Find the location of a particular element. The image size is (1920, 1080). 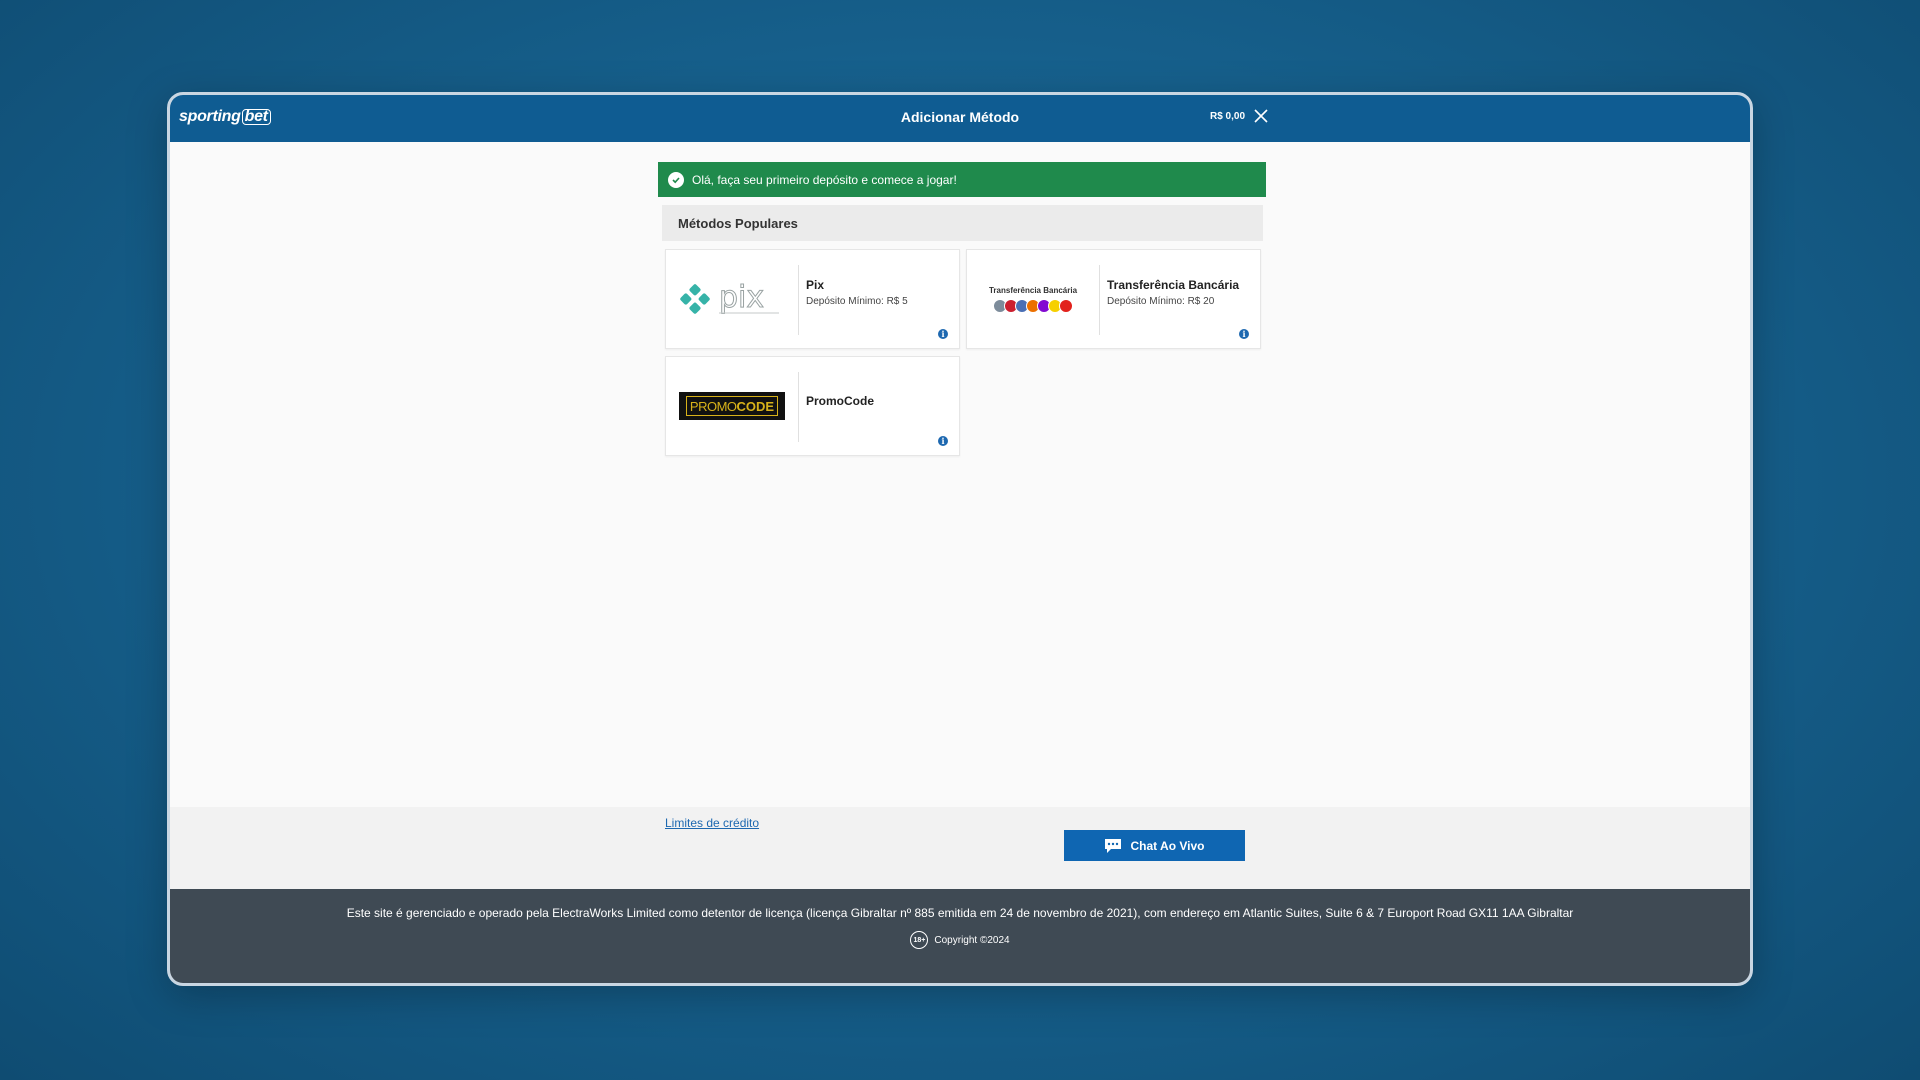

chat-icon is located at coordinates (1113, 845).